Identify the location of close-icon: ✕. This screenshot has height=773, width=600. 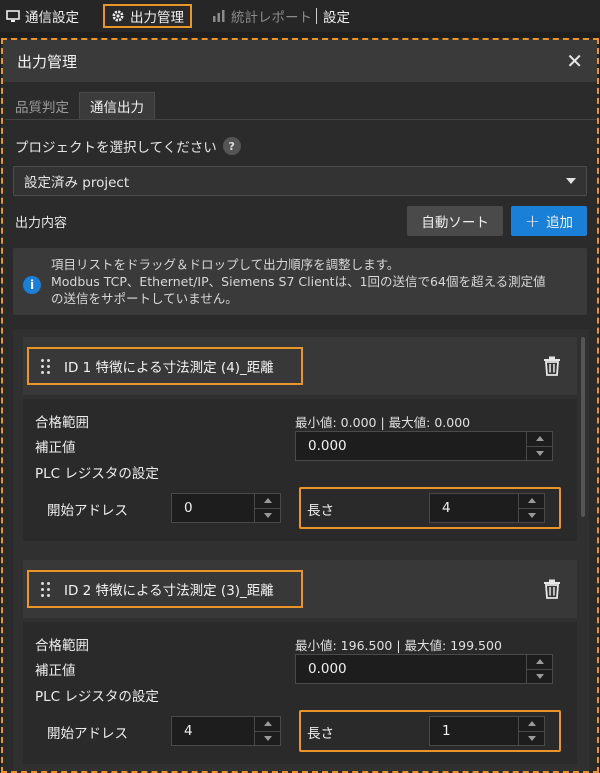
(574, 61).